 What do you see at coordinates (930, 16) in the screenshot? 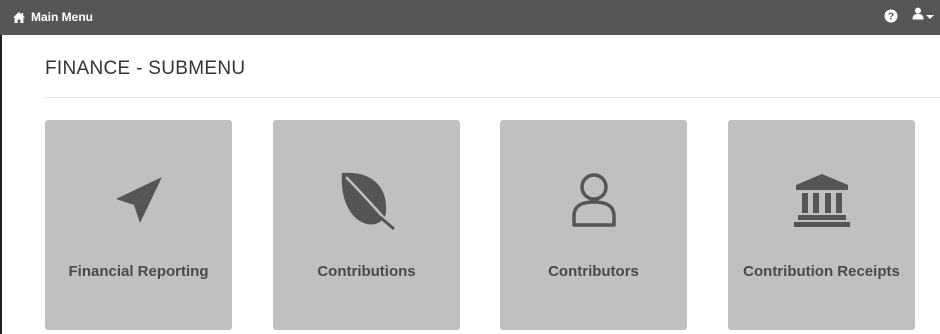
I see `caret-down-icon` at bounding box center [930, 16].